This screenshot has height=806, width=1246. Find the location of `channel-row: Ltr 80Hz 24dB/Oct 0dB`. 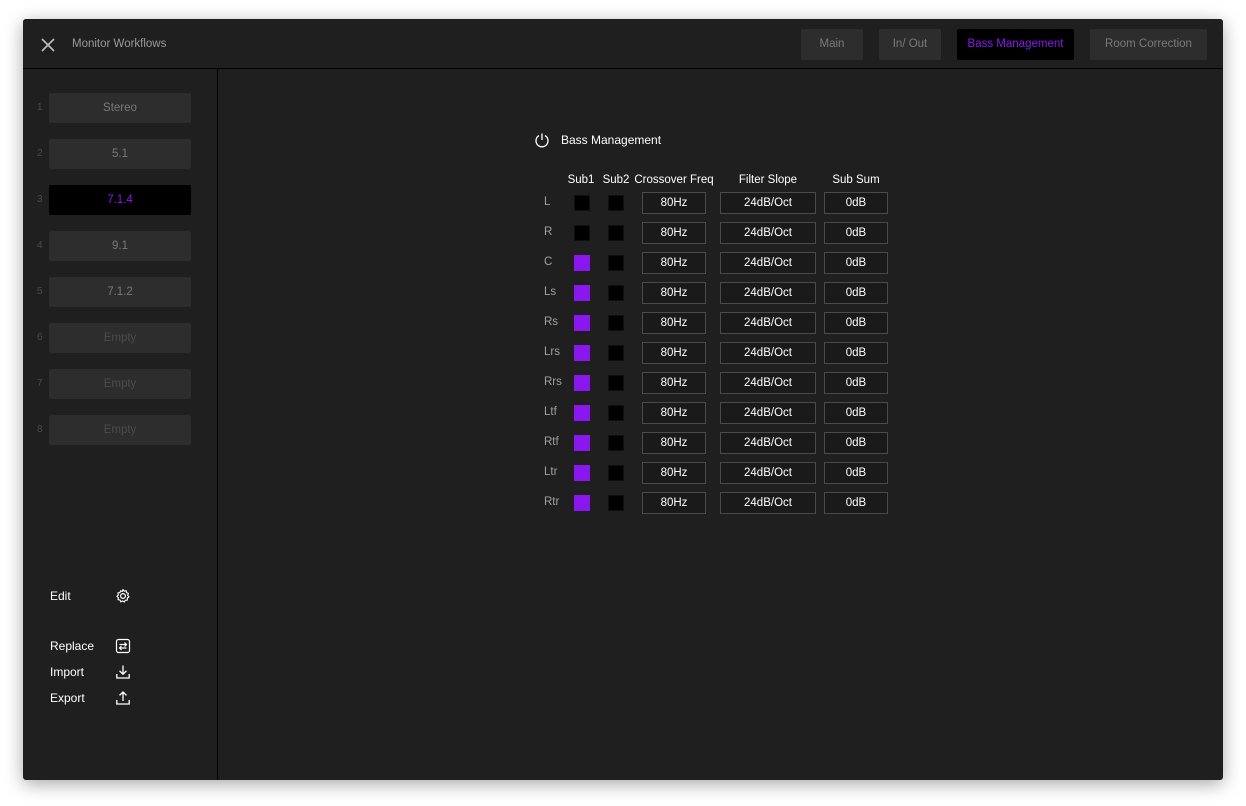

channel-row: Ltr 80Hz 24dB/Oct 0dB is located at coordinates (623, 473).